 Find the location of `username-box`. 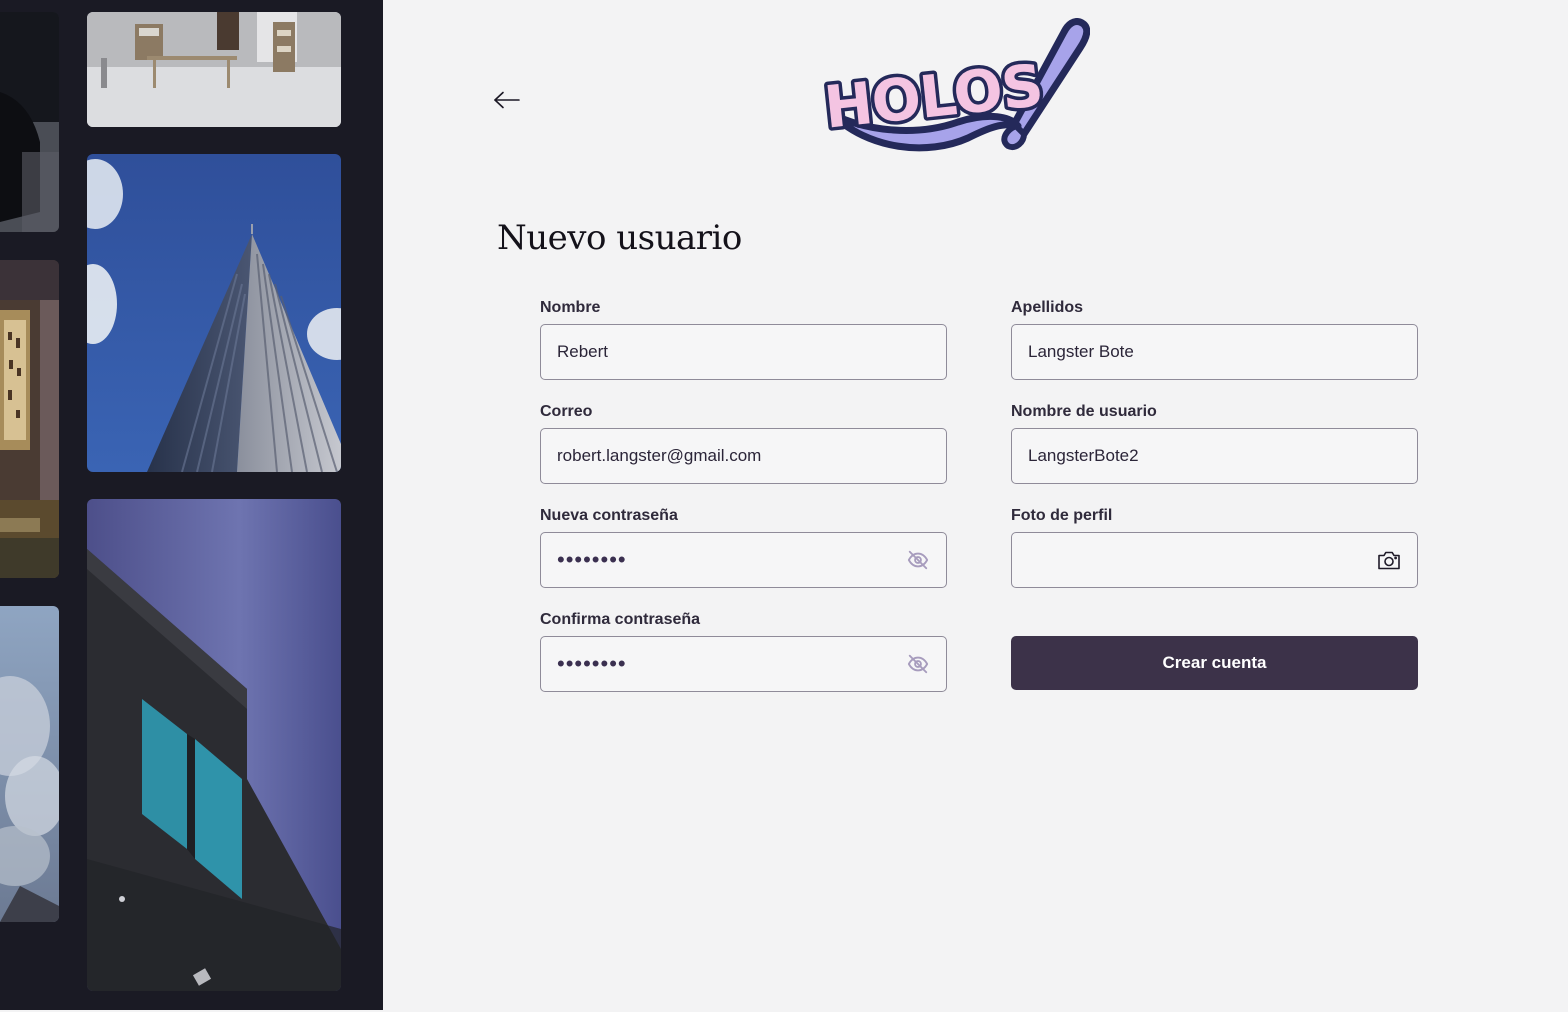

username-box is located at coordinates (1214, 456).